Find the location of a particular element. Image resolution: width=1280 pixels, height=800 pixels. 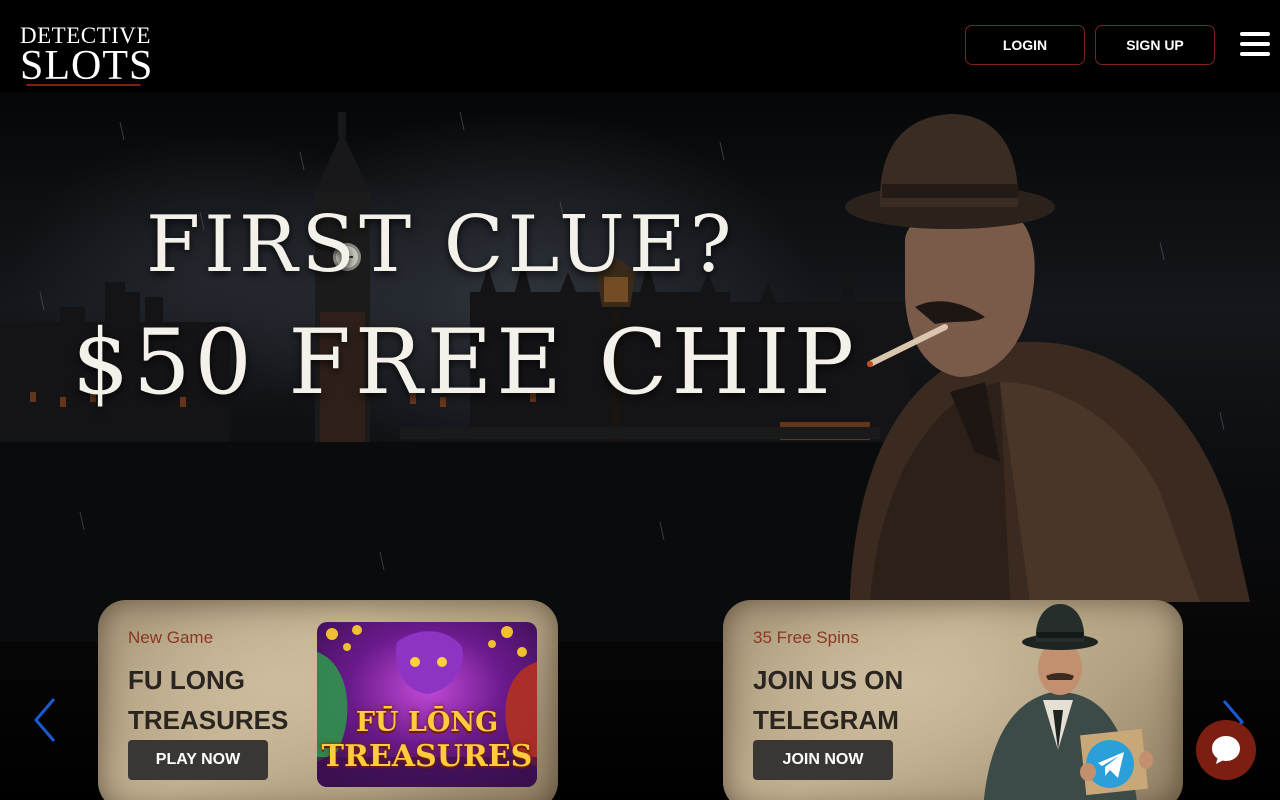

promo-title: FU LONG TREASURES is located at coordinates (208, 700).